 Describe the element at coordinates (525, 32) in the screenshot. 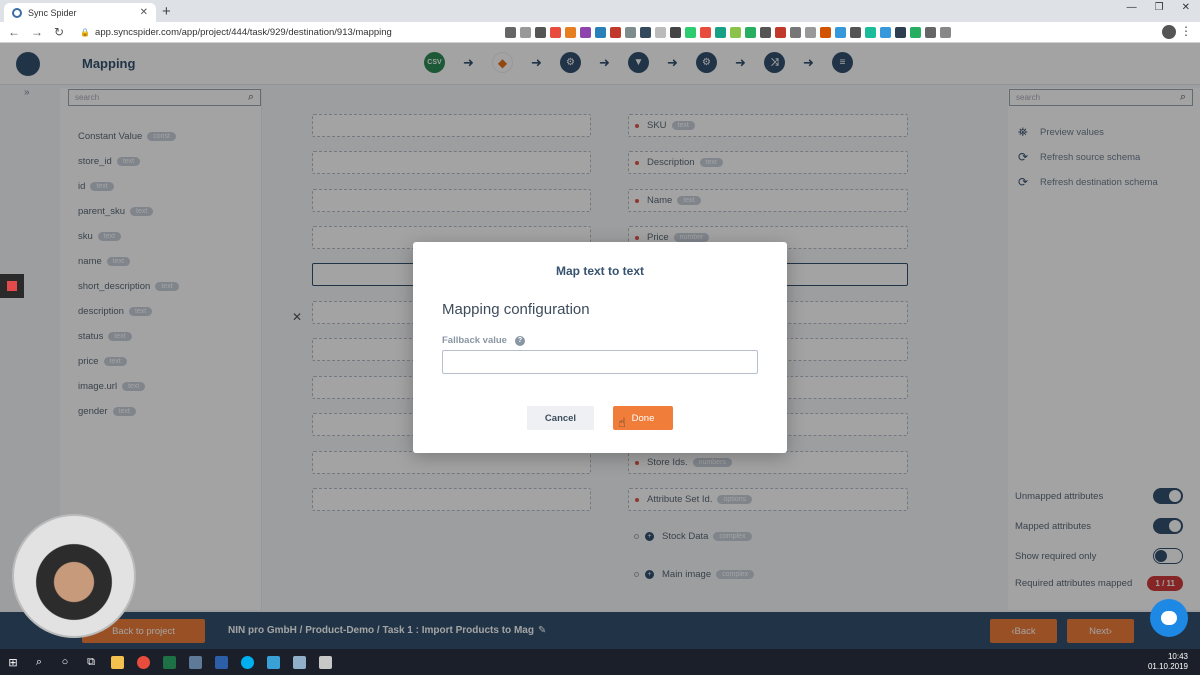

I see `star-icon` at that location.